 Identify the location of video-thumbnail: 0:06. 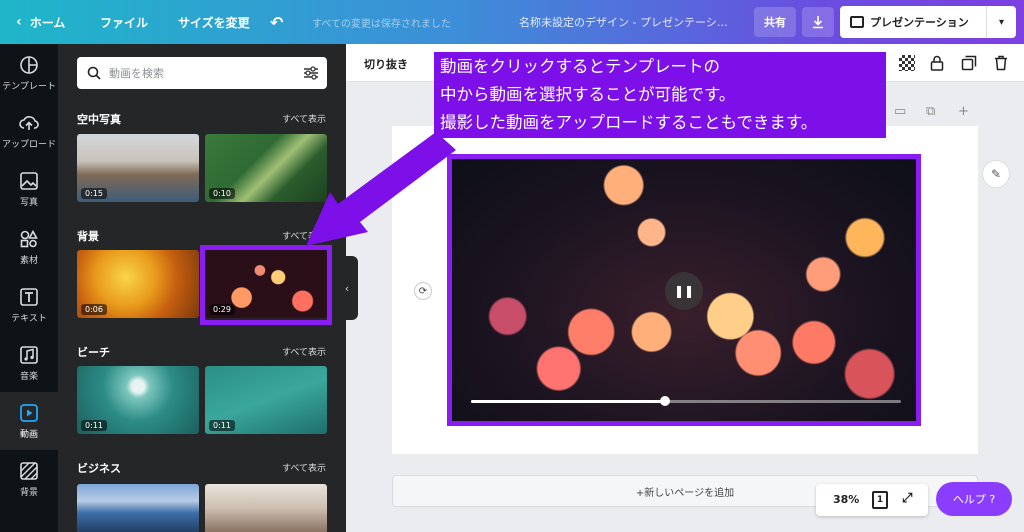
(138, 284).